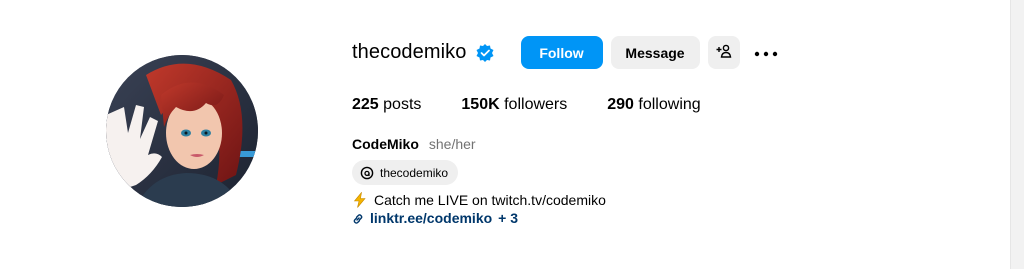 The image size is (1024, 269). Describe the element at coordinates (620, 104) in the screenshot. I see `following-count: 290` at that location.